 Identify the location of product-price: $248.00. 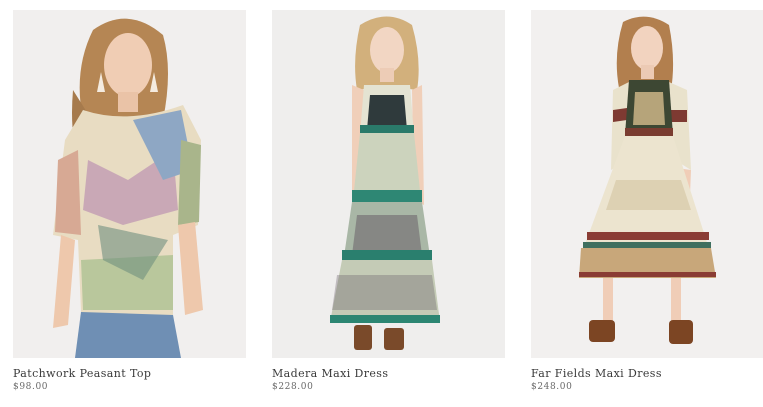
(552, 387).